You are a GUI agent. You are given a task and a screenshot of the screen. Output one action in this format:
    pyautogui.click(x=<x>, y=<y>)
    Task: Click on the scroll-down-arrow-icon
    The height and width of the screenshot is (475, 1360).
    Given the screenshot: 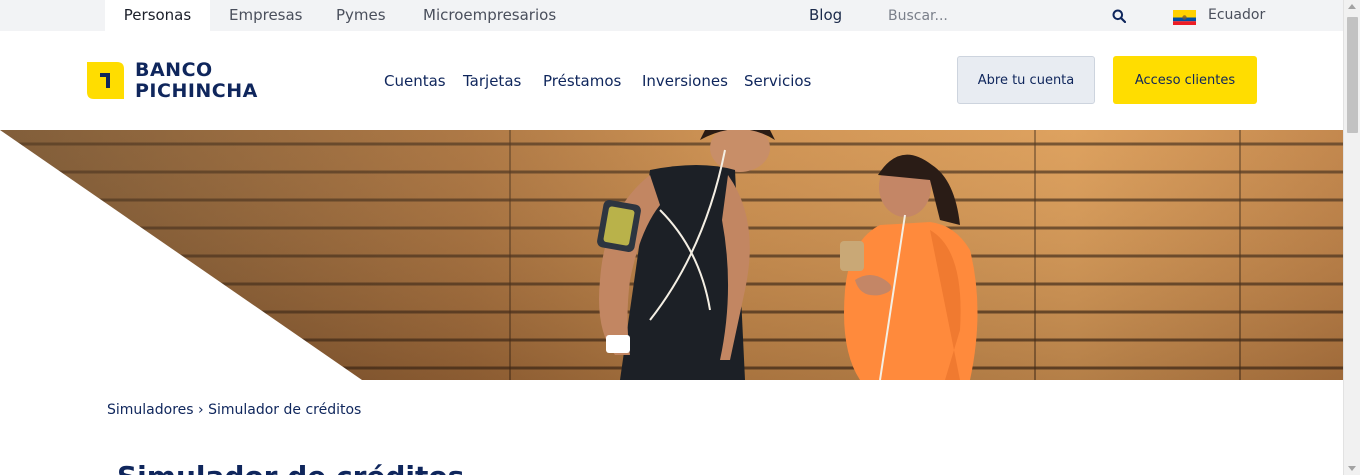 What is the action you would take?
    pyautogui.click(x=1352, y=468)
    